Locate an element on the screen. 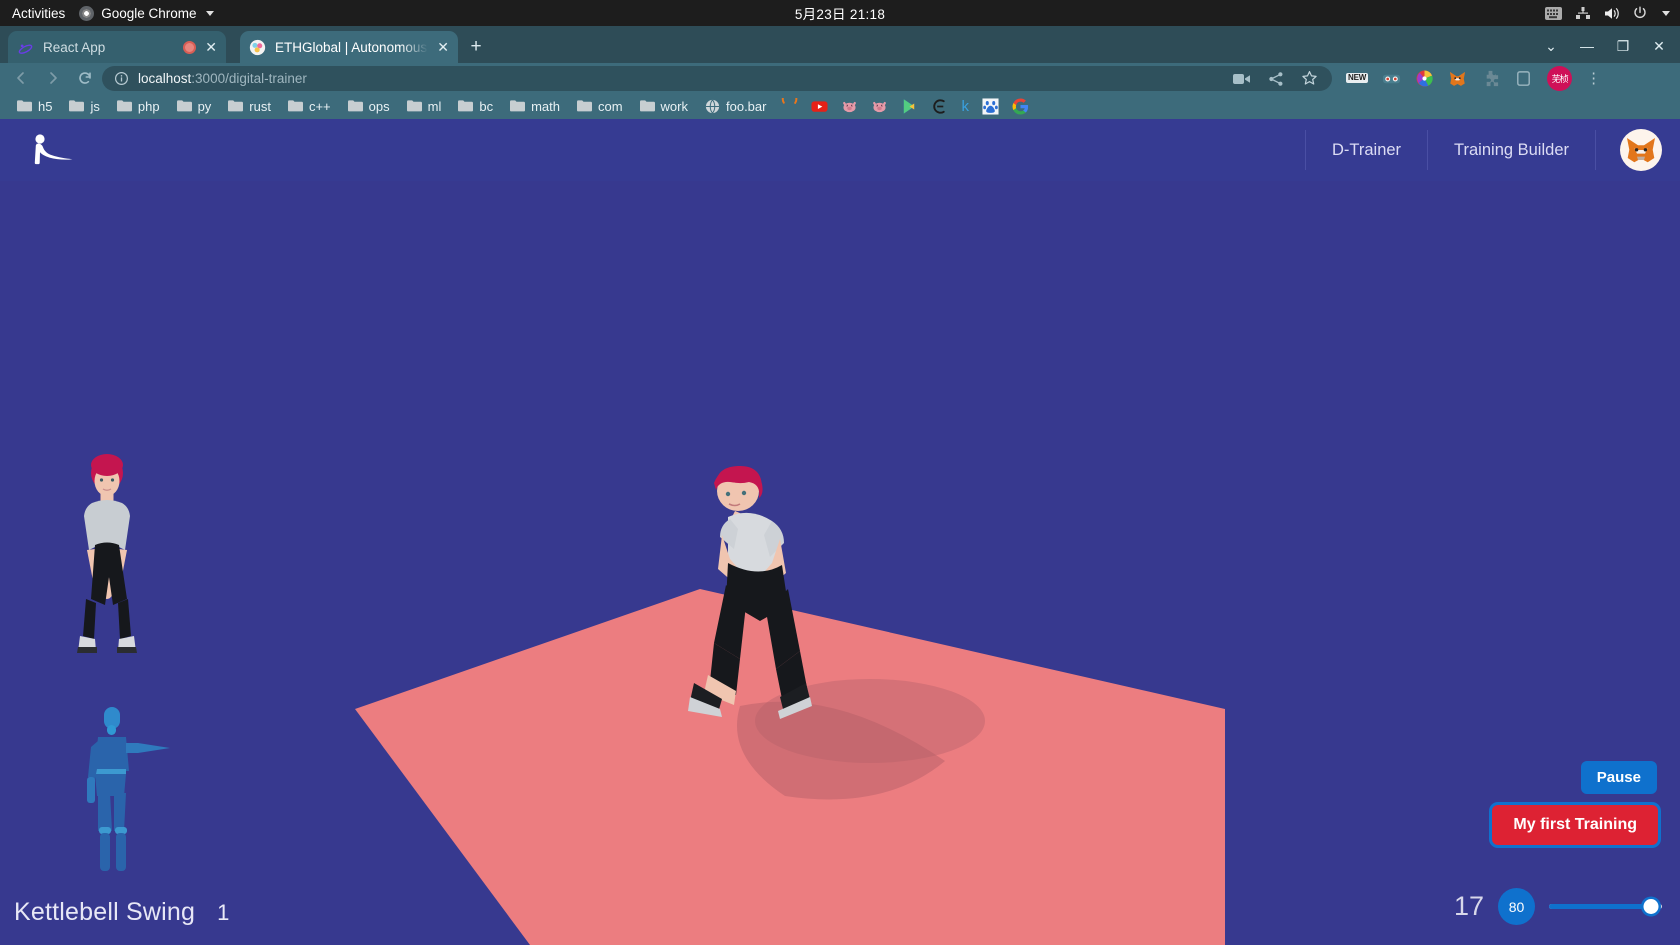 Image resolution: width=1680 pixels, height=945 pixels. pig-face-icon is located at coordinates (850, 106).